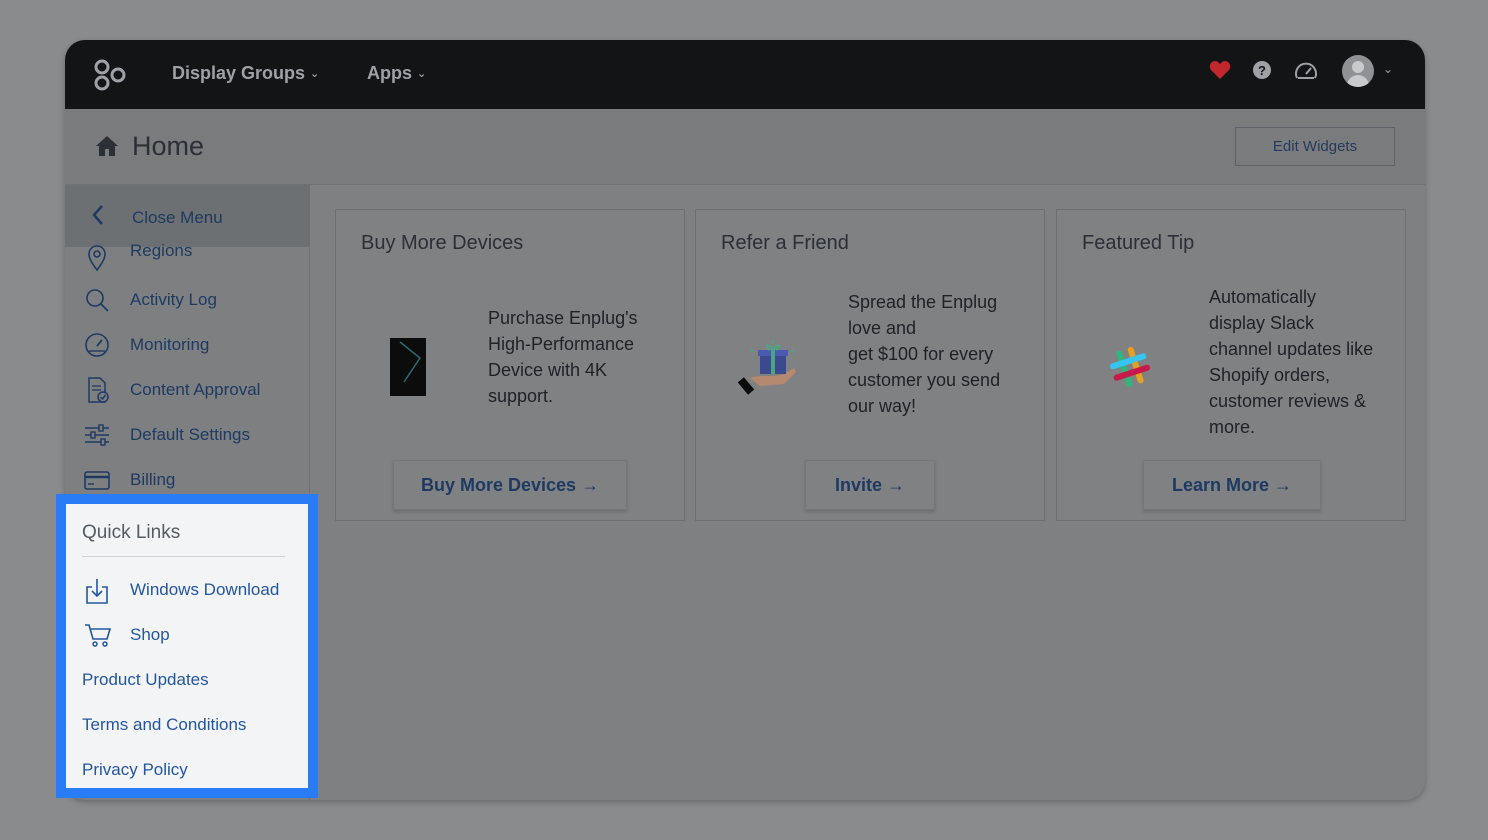 This screenshot has height=840, width=1488. What do you see at coordinates (168, 146) in the screenshot?
I see `page-title: Home` at bounding box center [168, 146].